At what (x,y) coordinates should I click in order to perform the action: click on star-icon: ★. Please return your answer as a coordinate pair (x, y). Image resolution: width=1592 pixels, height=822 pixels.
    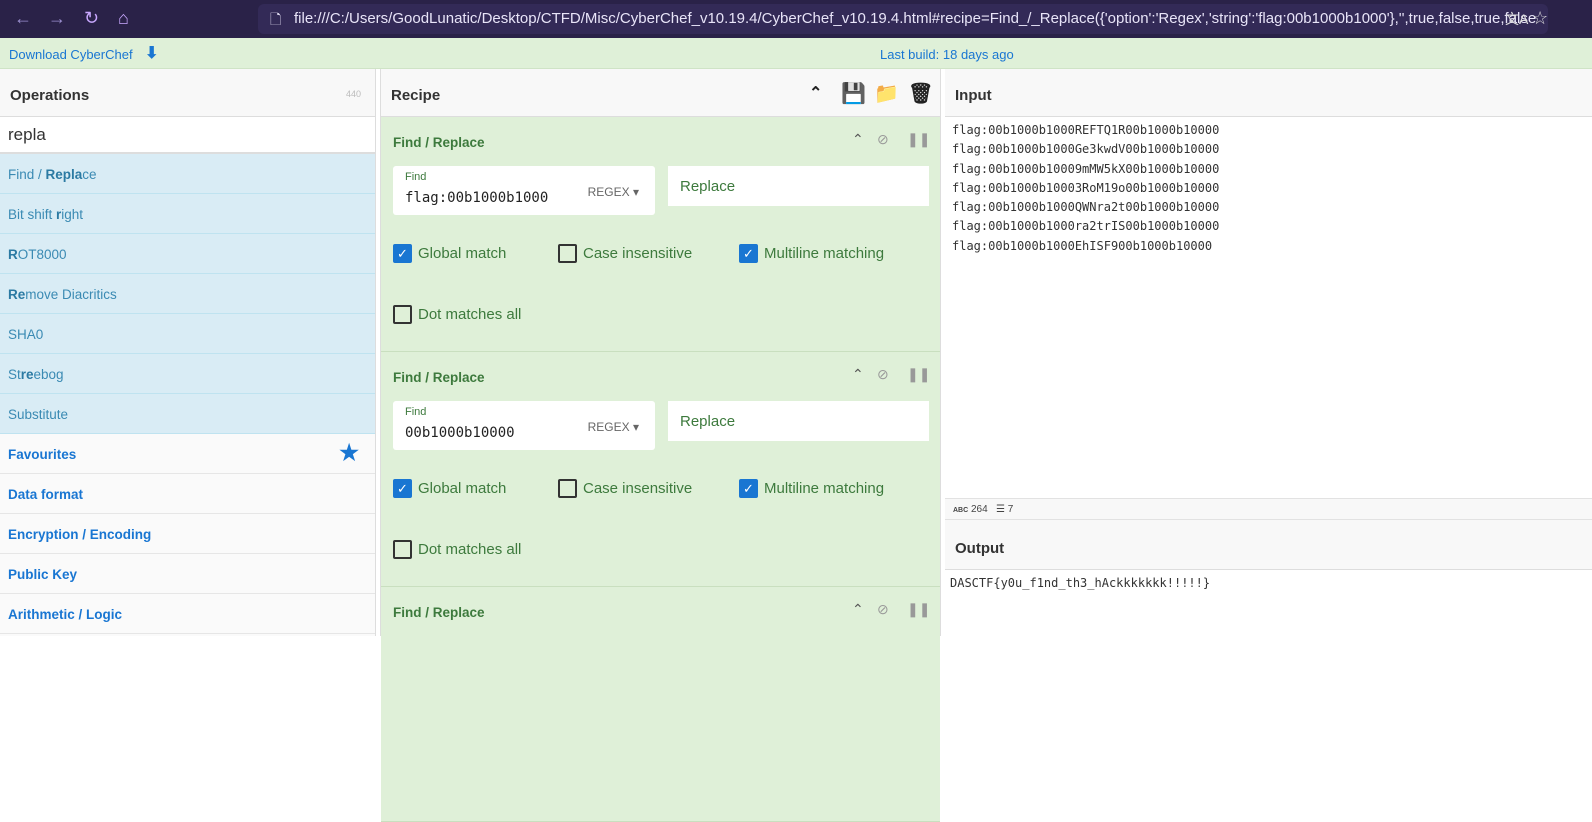
    Looking at the image, I should click on (349, 453).